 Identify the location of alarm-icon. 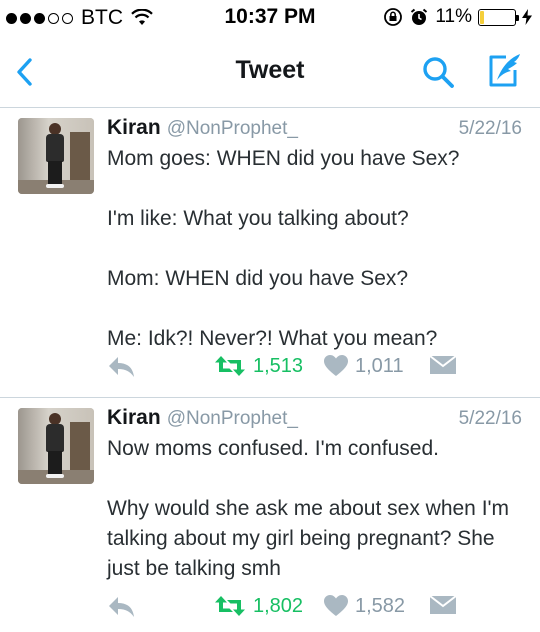
(419, 16).